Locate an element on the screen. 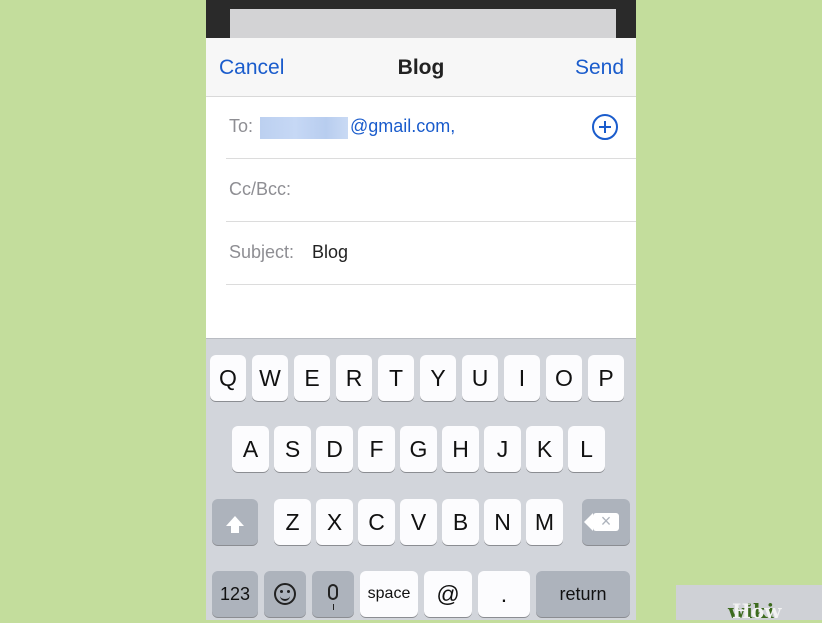  key-y: Y is located at coordinates (438, 378).